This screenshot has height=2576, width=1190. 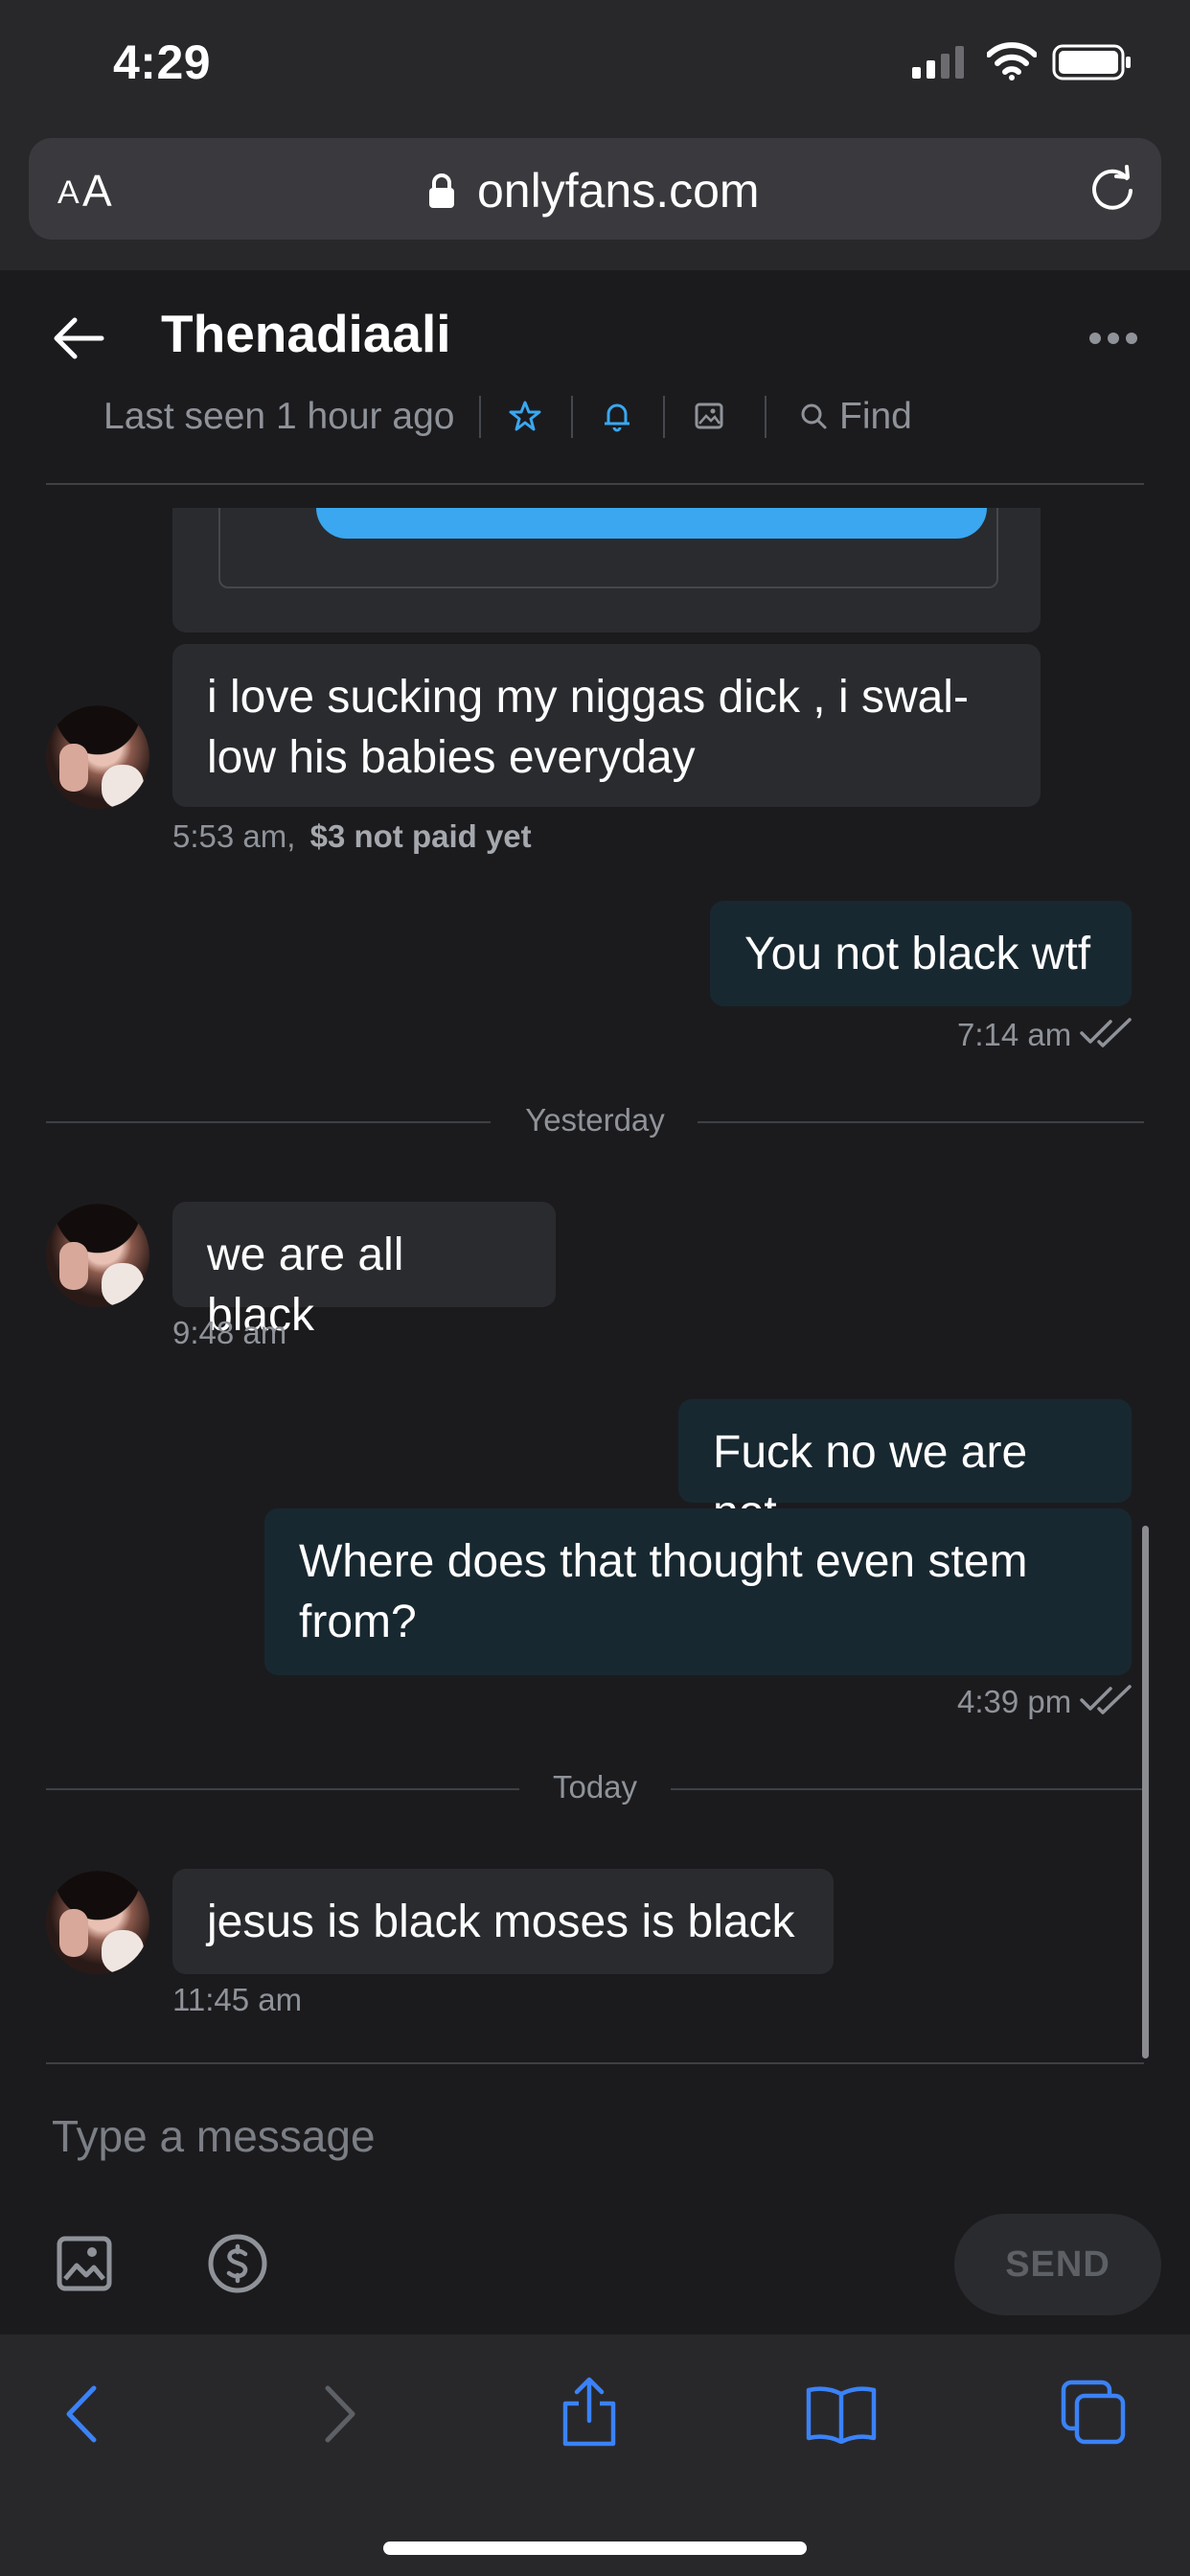 What do you see at coordinates (279, 416) in the screenshot?
I see `last-seen-status: Last seen 1 hour ago` at bounding box center [279, 416].